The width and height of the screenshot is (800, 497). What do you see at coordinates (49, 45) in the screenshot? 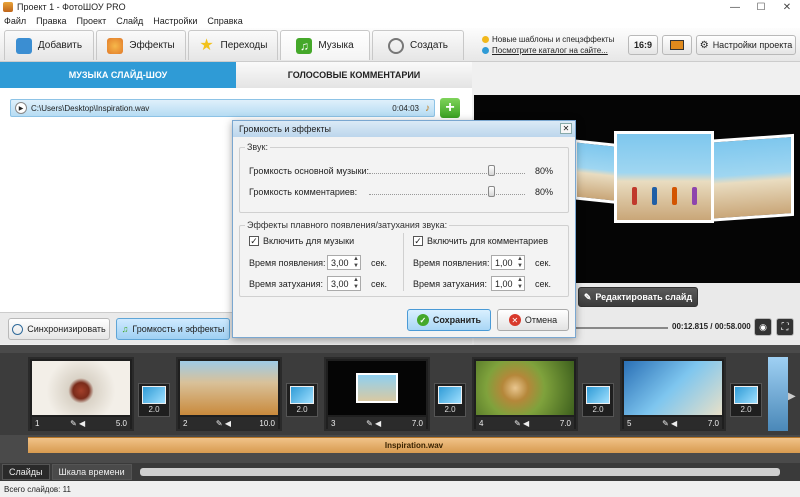
I see `tab-add: Добавить` at bounding box center [49, 45].